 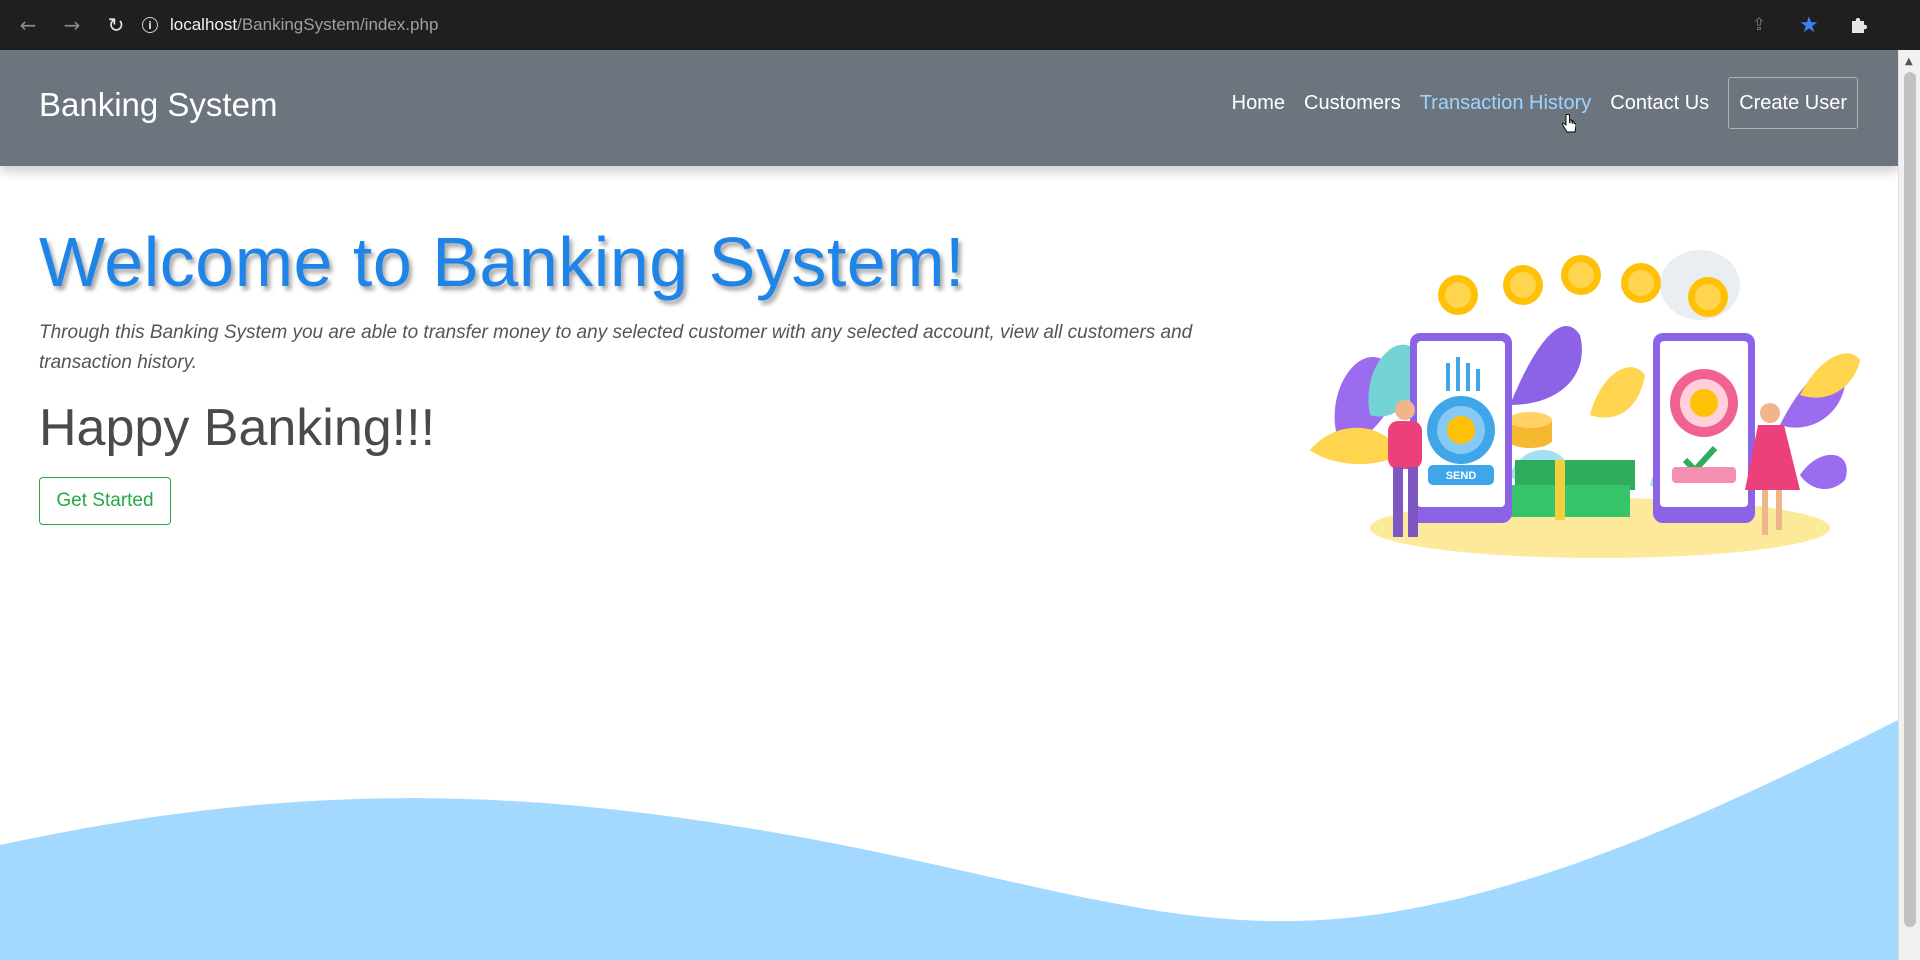 I want to click on create-user-button: Create User, so click(x=1793, y=103).